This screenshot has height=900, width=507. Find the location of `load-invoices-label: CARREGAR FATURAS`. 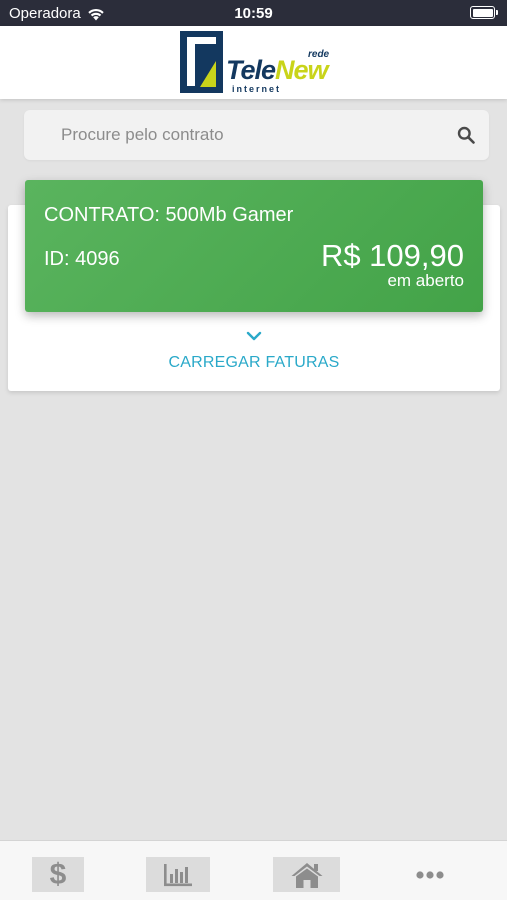

load-invoices-label: CARREGAR FATURAS is located at coordinates (254, 362).